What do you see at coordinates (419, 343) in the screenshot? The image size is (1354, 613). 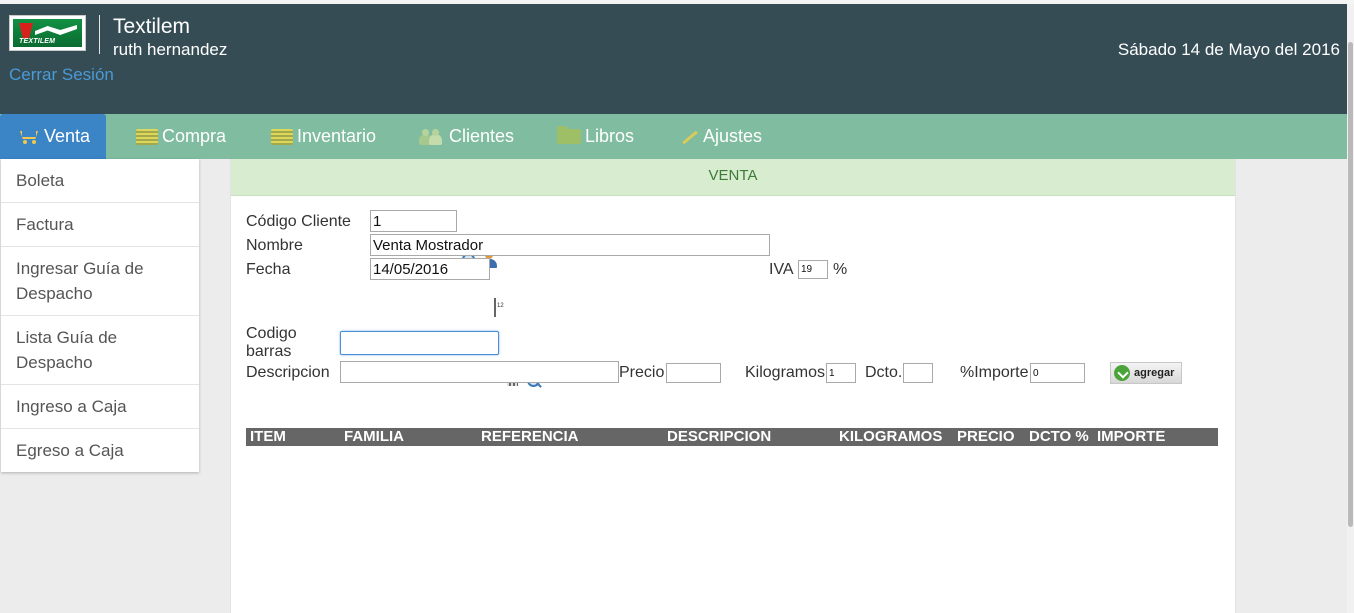 I see `codigo-barras-input` at bounding box center [419, 343].